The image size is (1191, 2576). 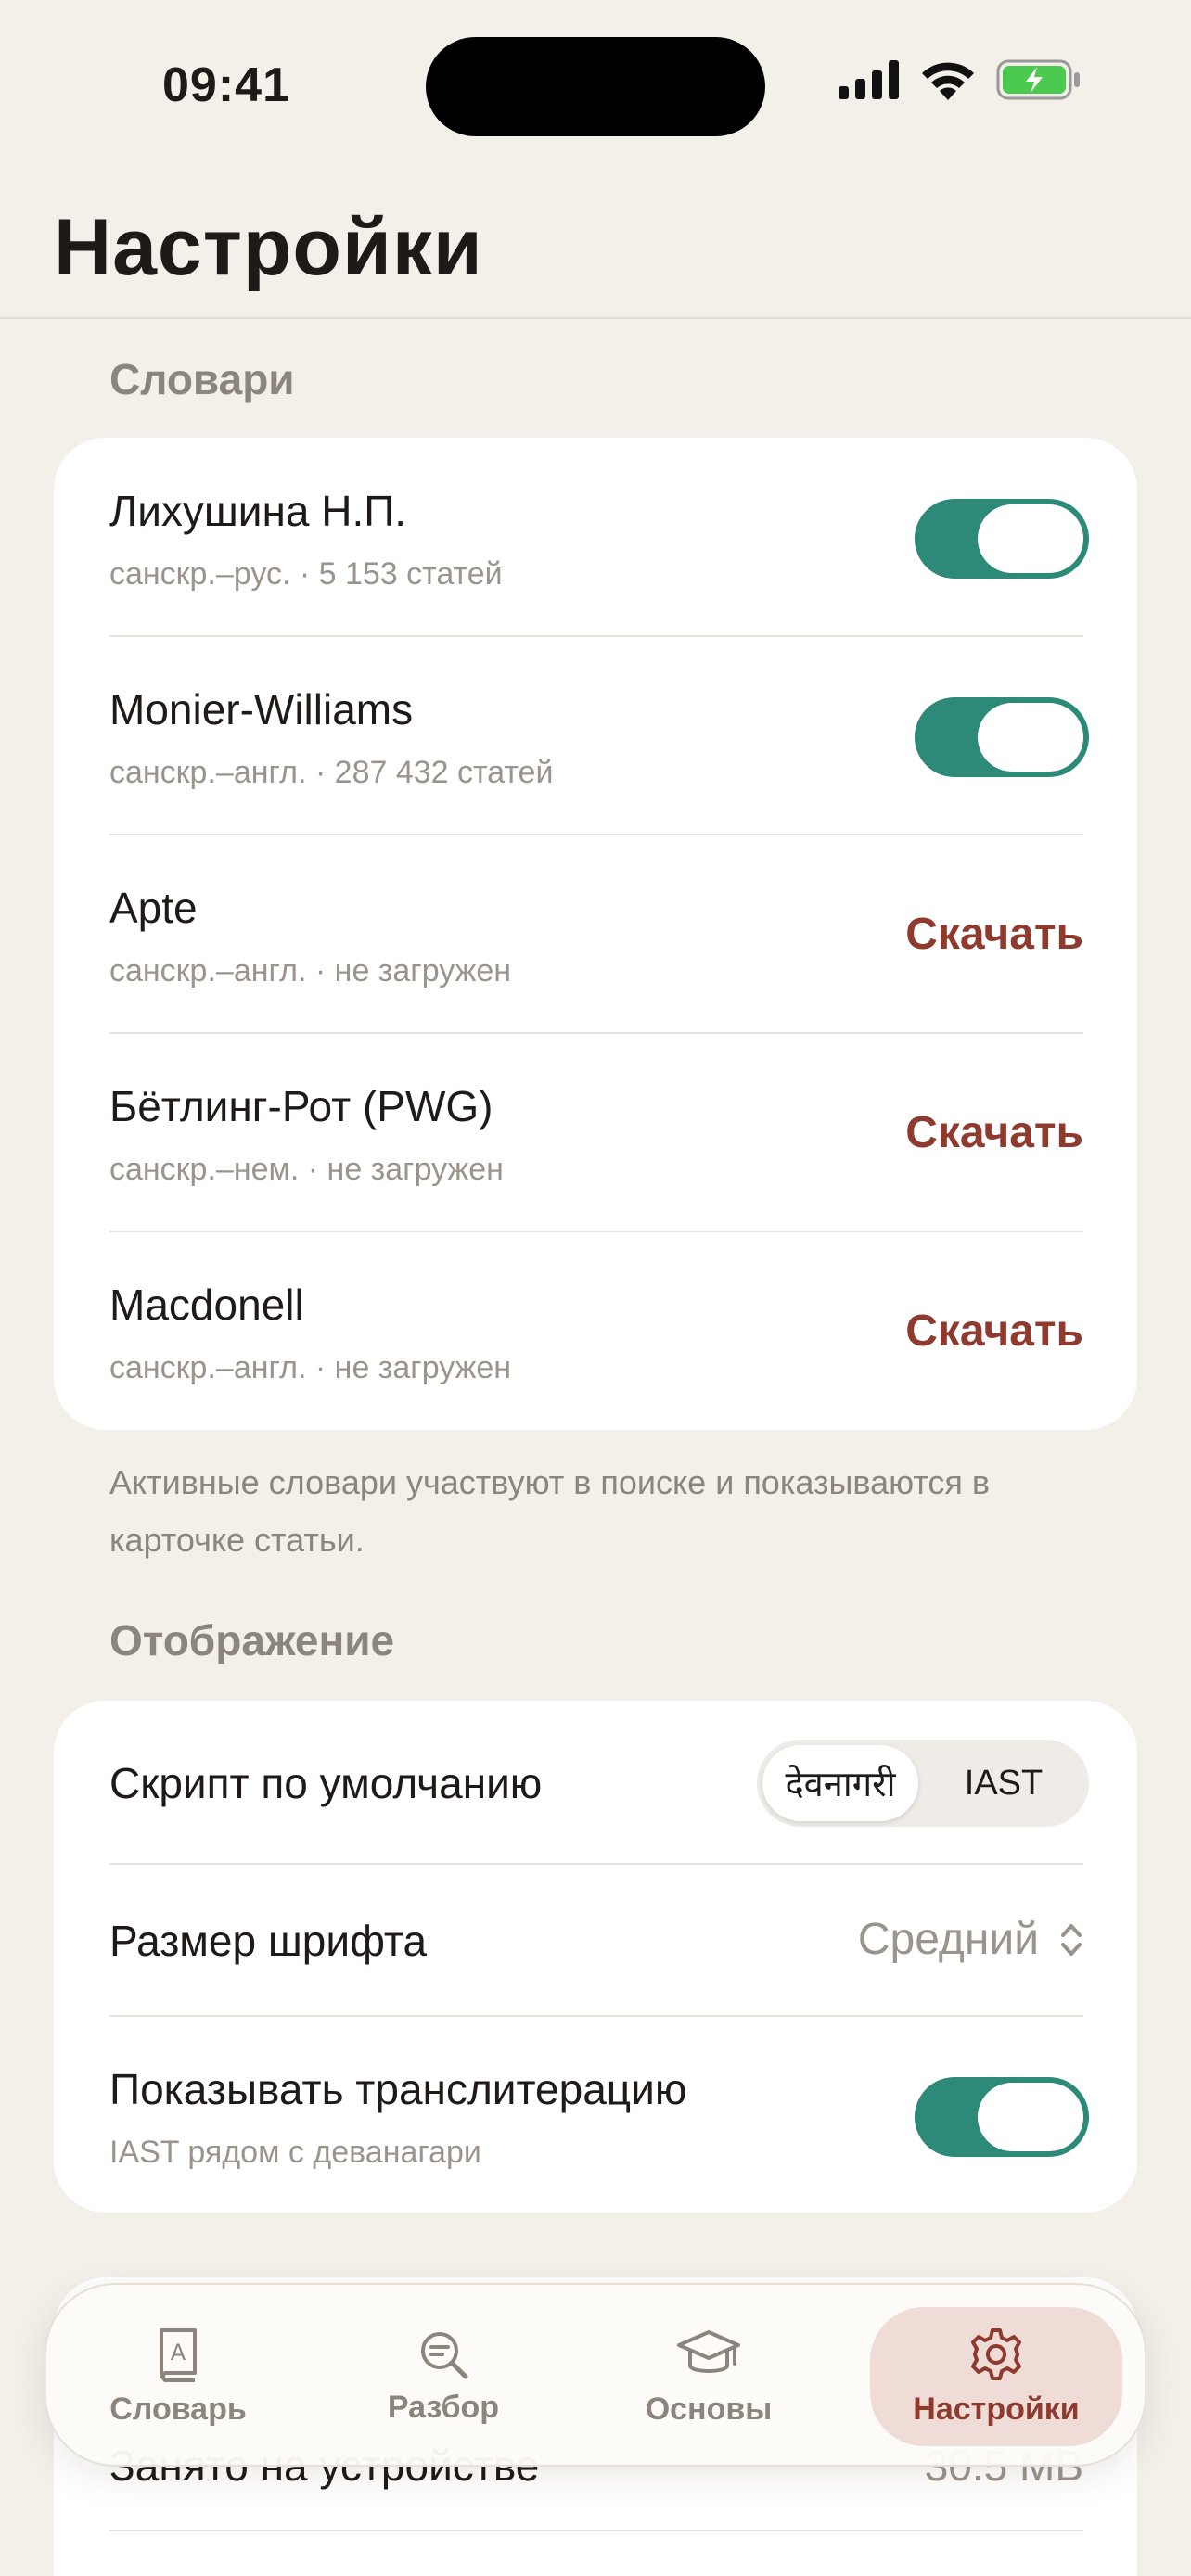 What do you see at coordinates (178, 2409) in the screenshot?
I see `tab-label: Словарь` at bounding box center [178, 2409].